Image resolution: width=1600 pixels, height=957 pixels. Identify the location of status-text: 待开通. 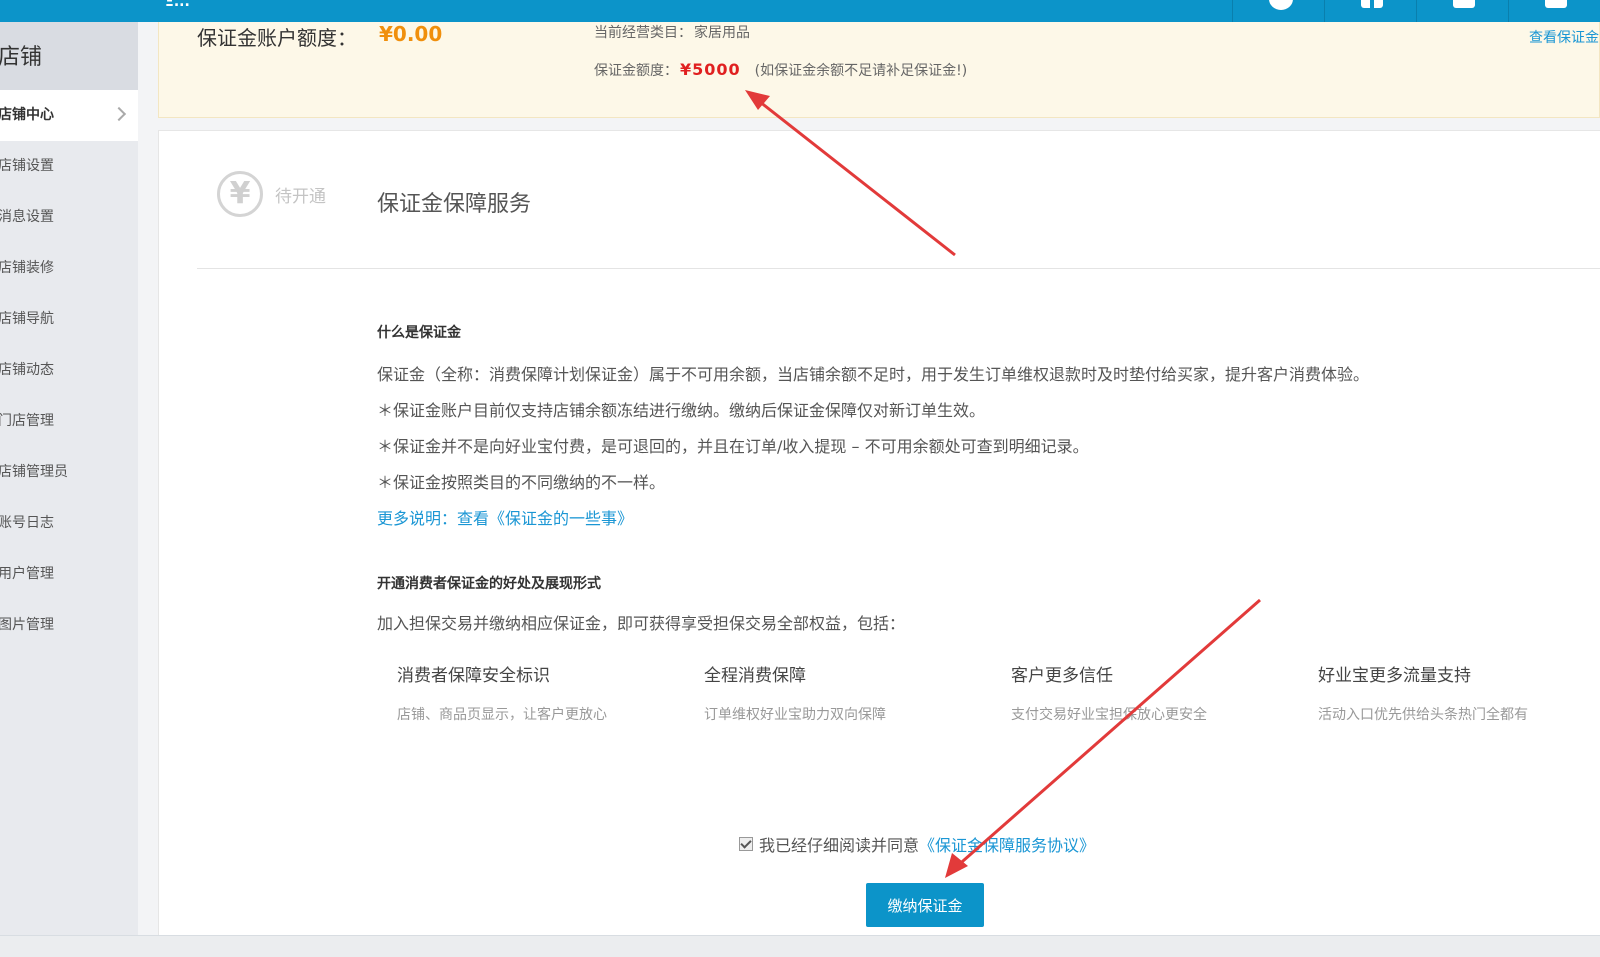
(300, 196).